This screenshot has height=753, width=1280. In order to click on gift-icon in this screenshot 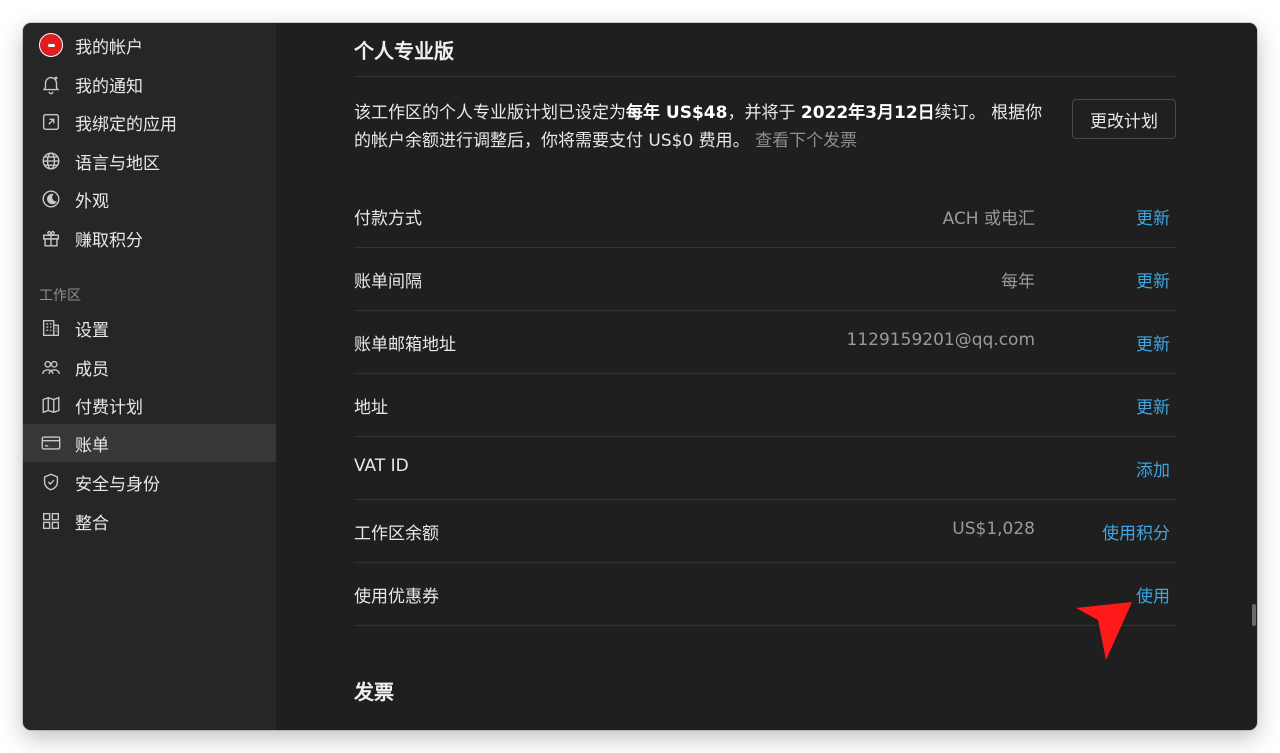, I will do `click(51, 238)`.